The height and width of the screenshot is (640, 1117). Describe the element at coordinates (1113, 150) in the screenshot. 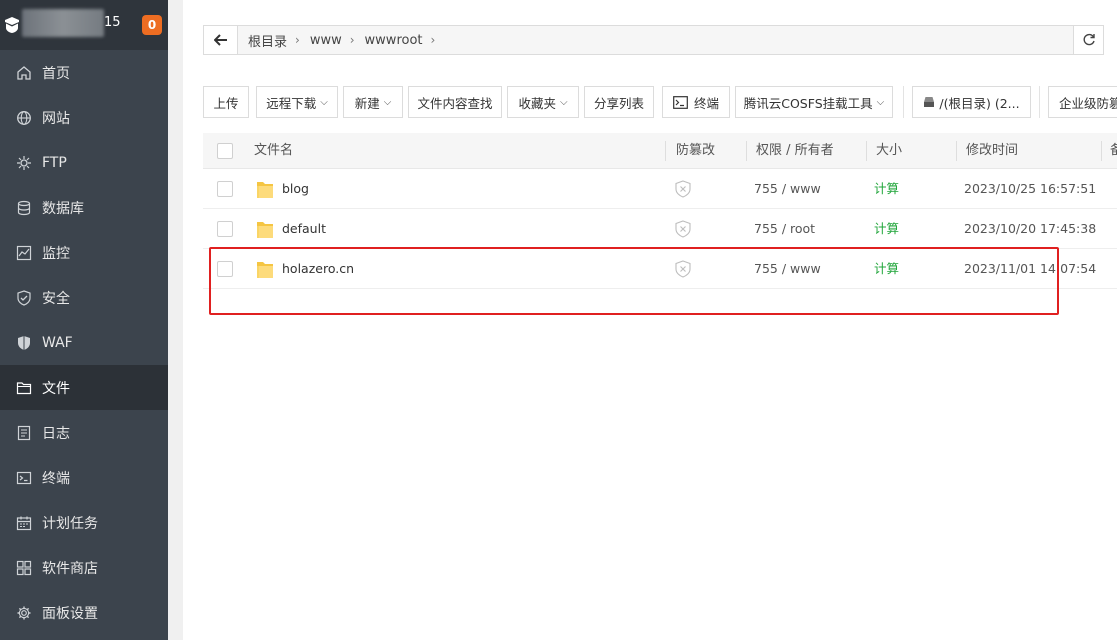

I see `header-remark: 备` at that location.